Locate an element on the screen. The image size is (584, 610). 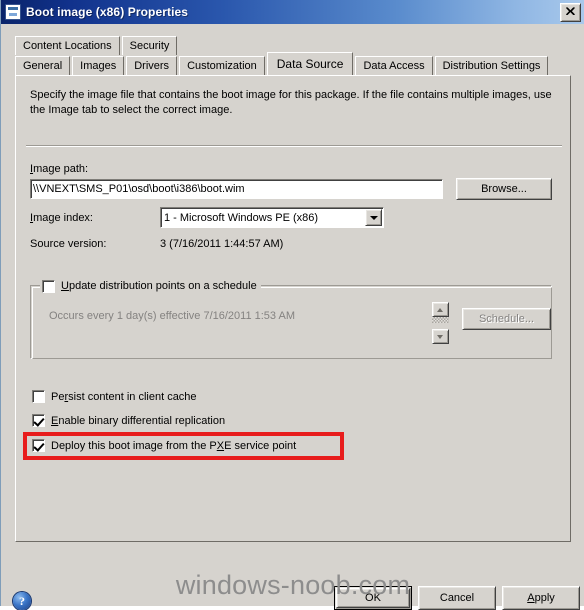
close-button is located at coordinates (570, 12).